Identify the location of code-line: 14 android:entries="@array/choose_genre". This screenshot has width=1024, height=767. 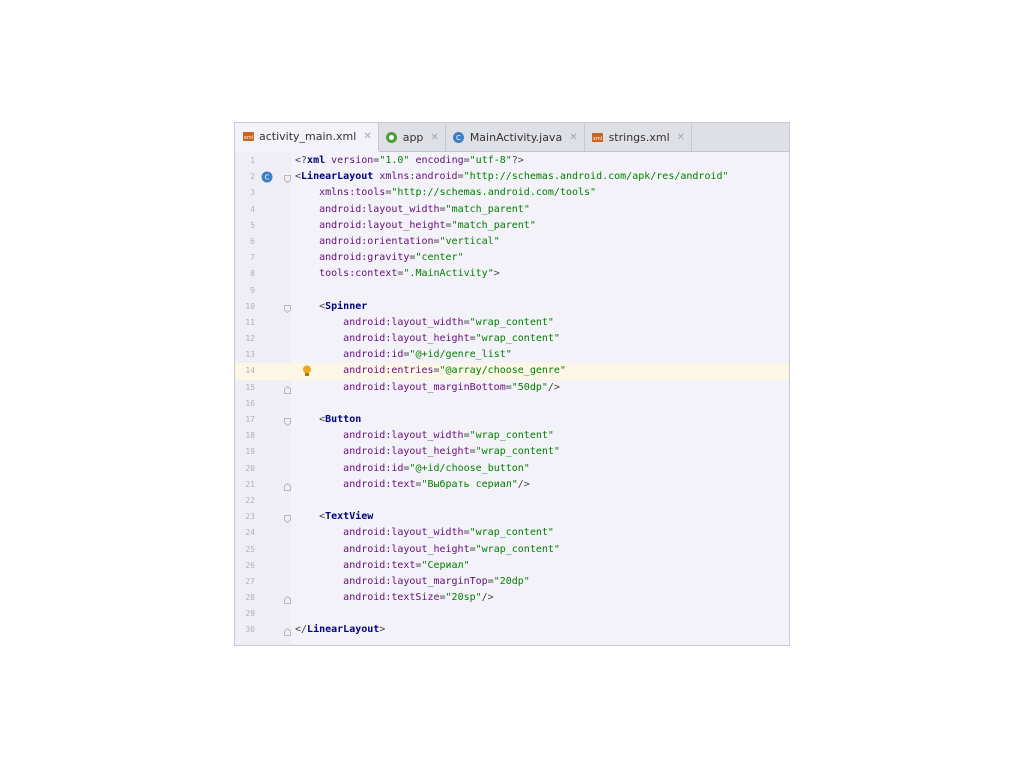
(512, 371).